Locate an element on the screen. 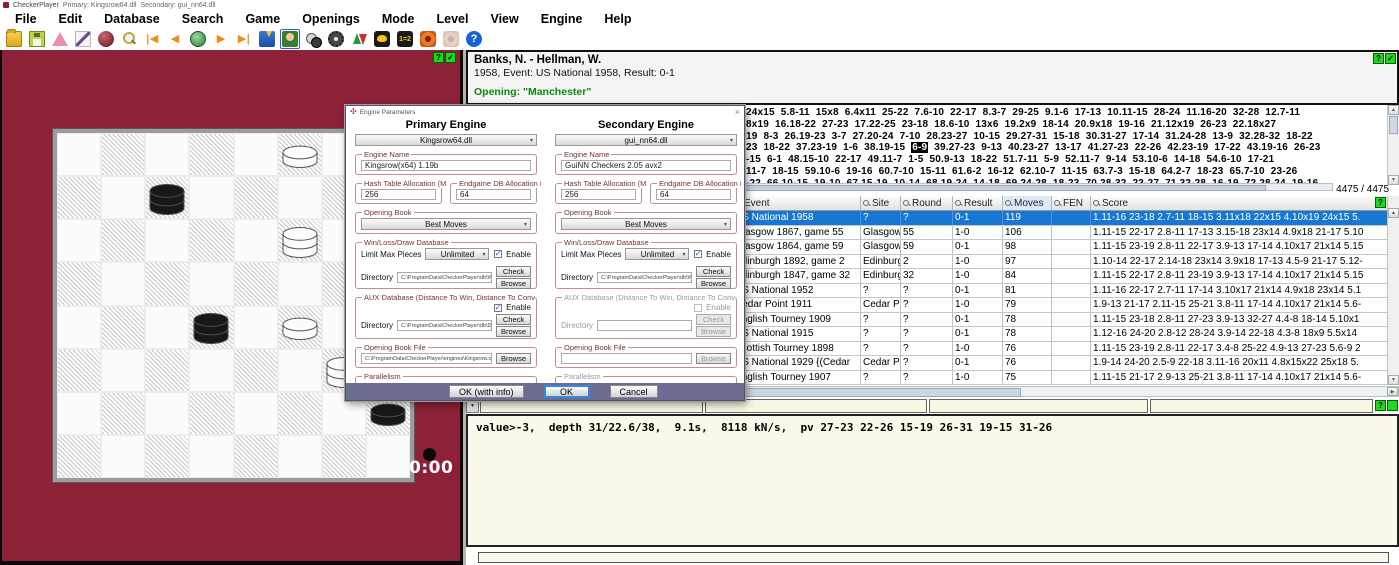 The width and height of the screenshot is (1399, 565). two-engine-match-icon: 1=2 is located at coordinates (405, 39).